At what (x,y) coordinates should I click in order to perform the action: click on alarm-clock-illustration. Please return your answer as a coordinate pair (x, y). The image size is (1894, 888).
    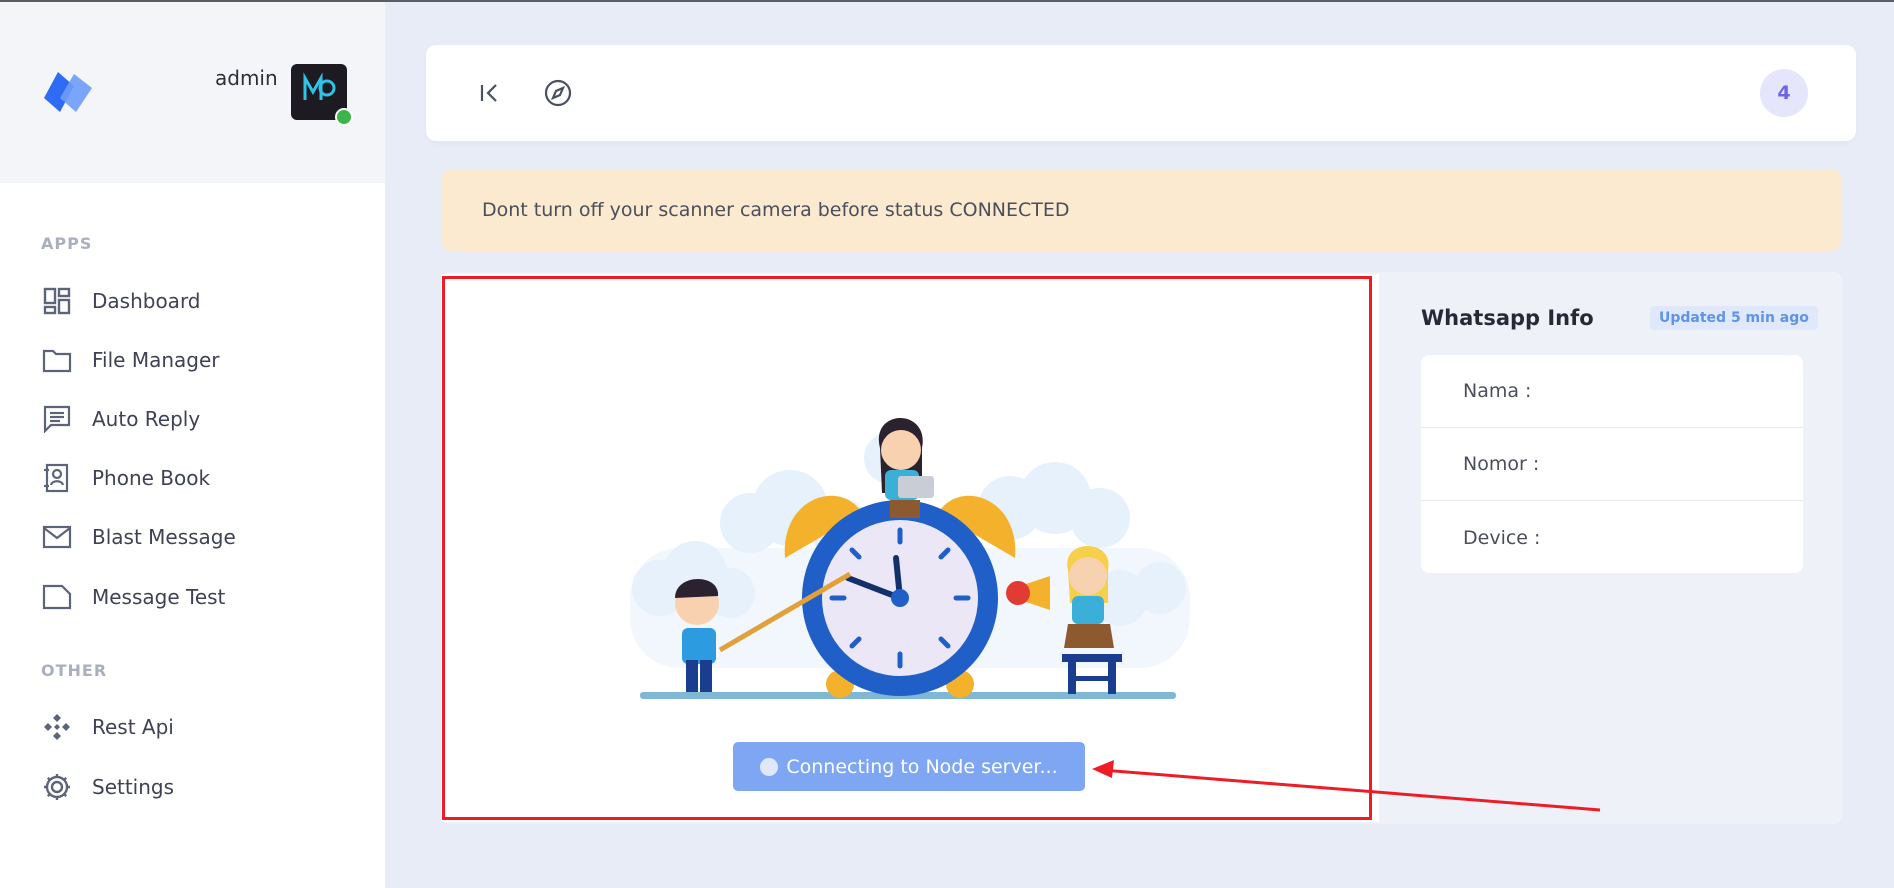
    Looking at the image, I should click on (910, 558).